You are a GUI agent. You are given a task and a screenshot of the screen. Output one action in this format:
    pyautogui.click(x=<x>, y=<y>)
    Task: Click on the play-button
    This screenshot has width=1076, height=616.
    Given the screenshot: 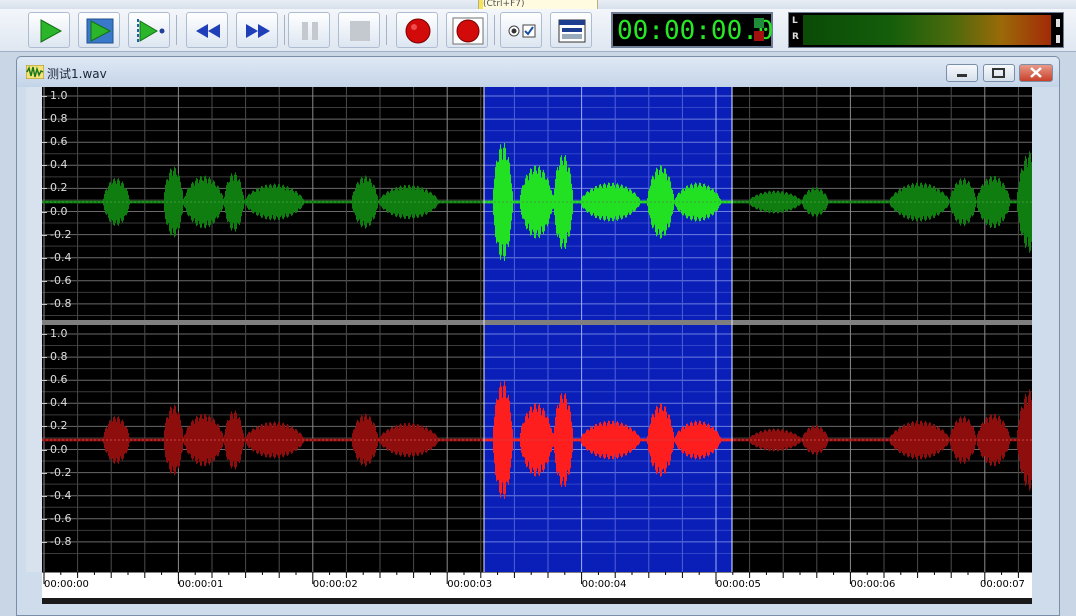 What is the action you would take?
    pyautogui.click(x=49, y=30)
    